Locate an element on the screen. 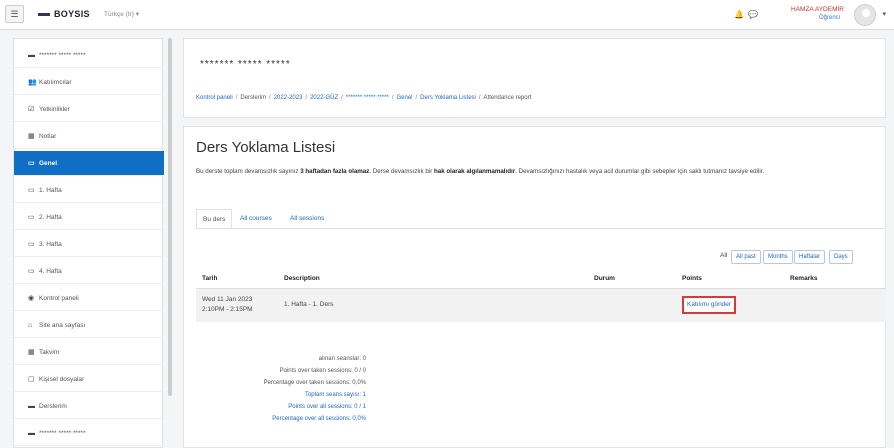 This screenshot has width=894, height=448. summary-stat: Toplam seans sayısı: 1 is located at coordinates (335, 395).